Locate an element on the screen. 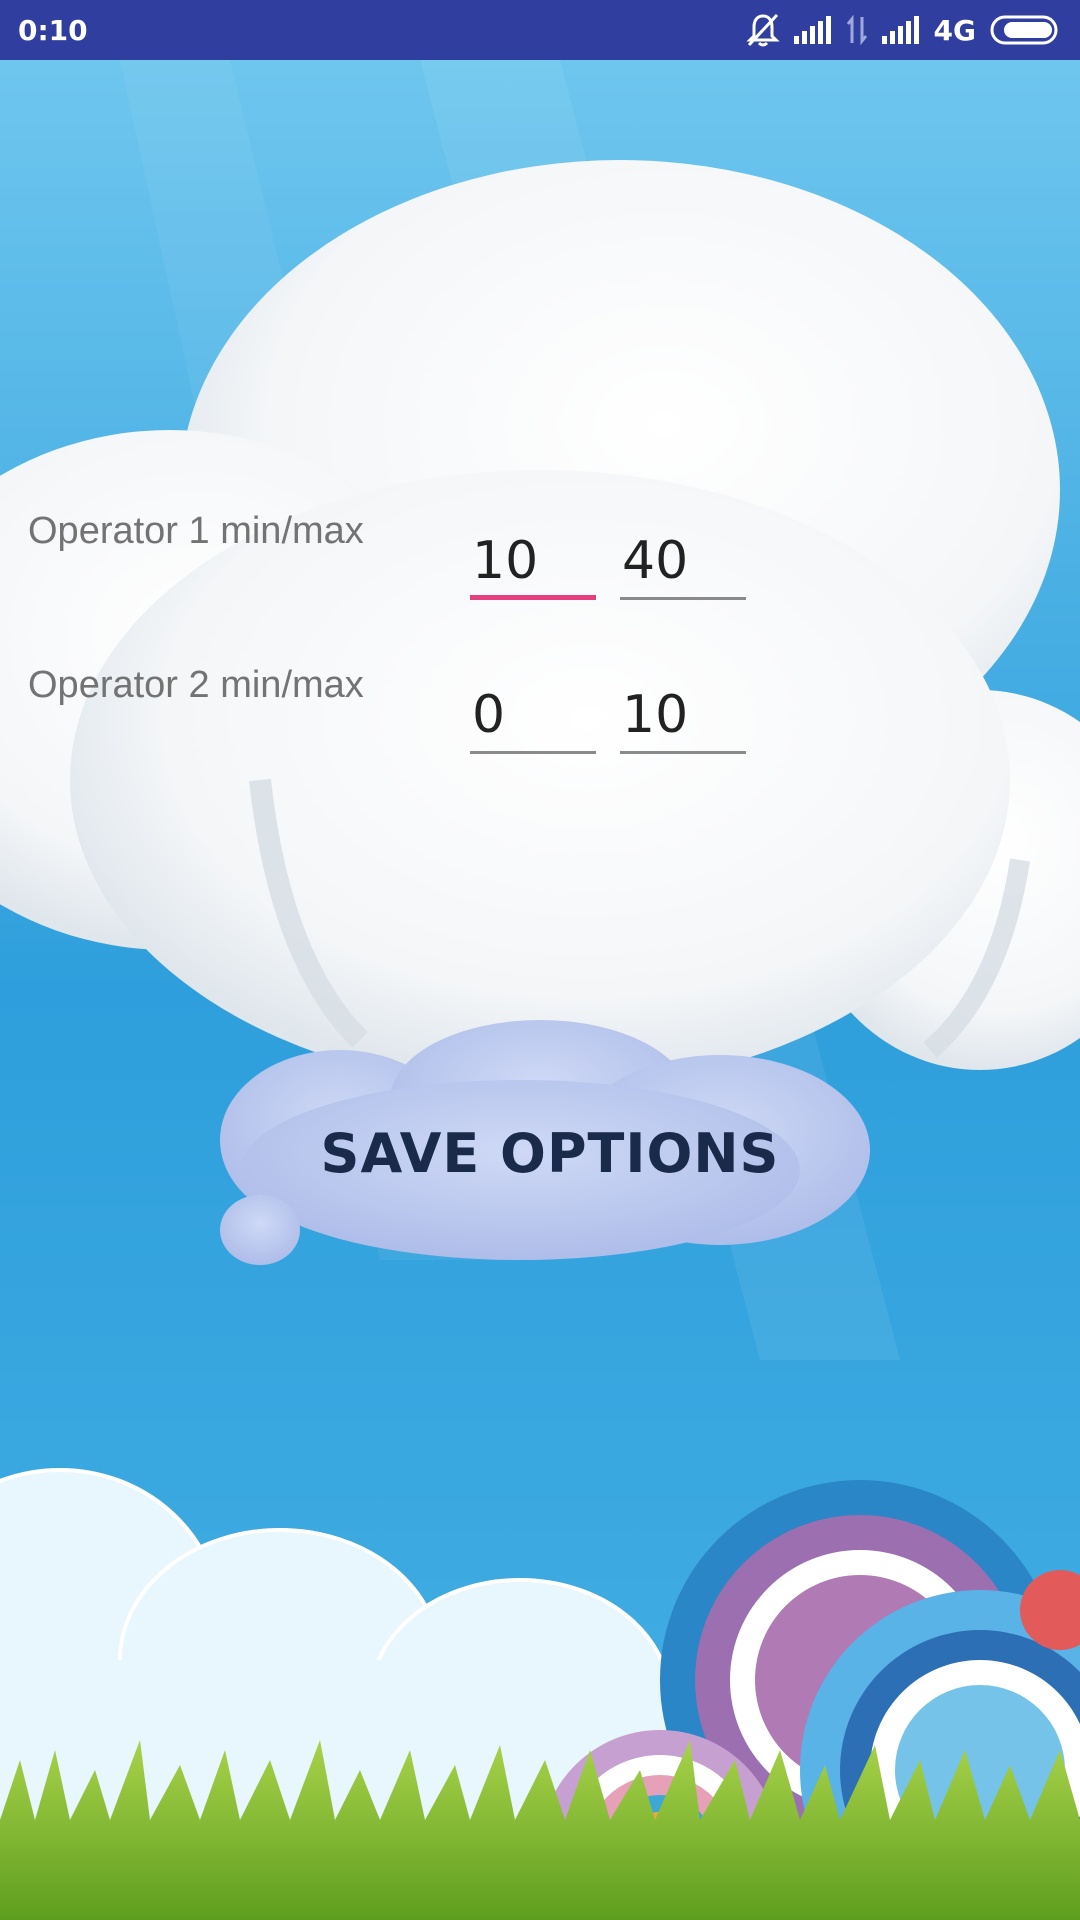 This screenshot has width=1080, height=1920. notifications-off-icon is located at coordinates (762, 30).